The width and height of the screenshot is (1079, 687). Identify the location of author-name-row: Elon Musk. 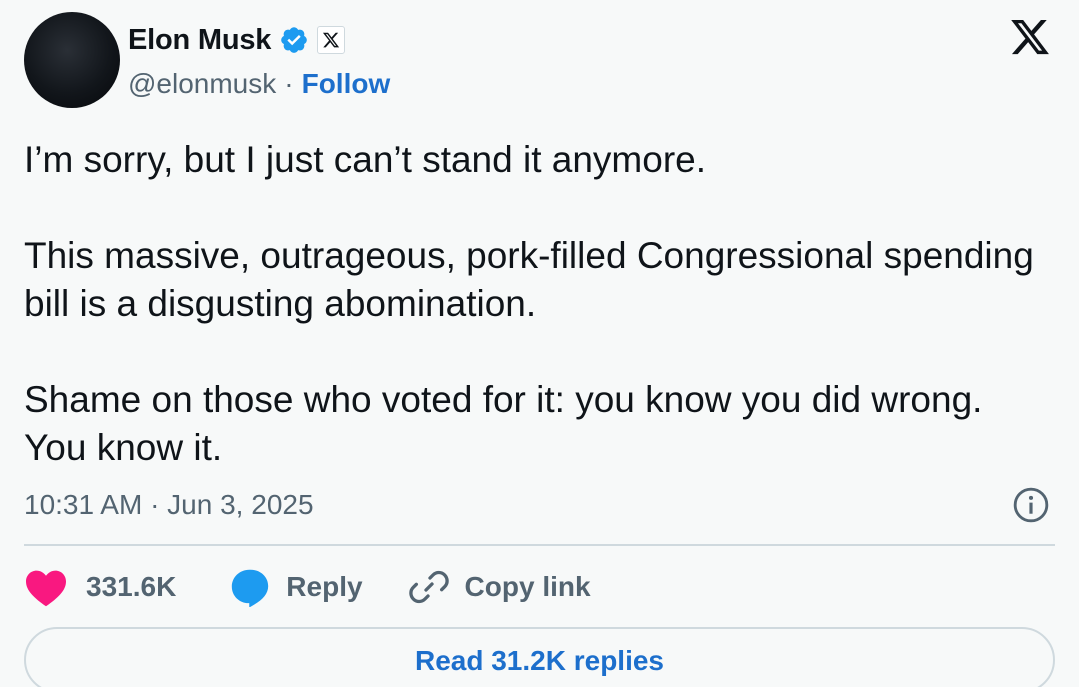
(237, 40).